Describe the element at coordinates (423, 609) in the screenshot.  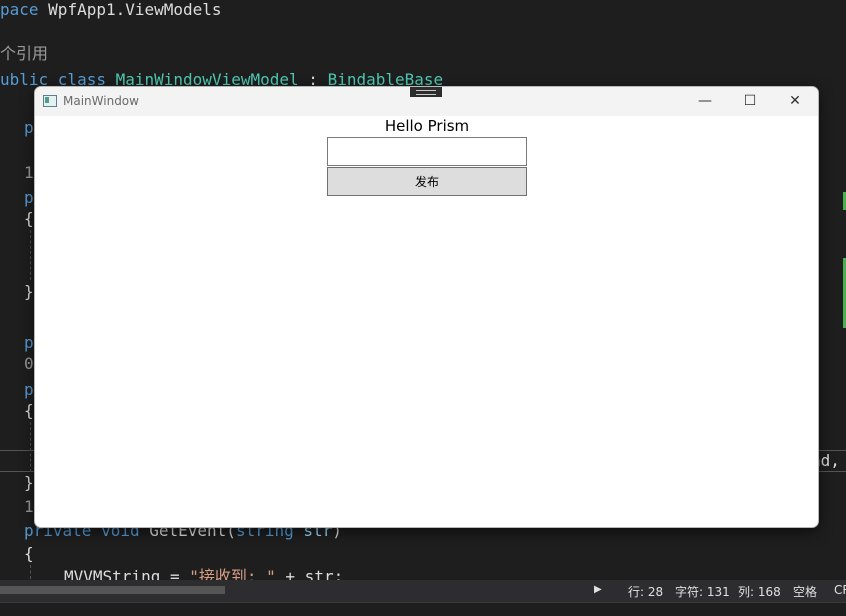
I see `bottom-panel-edge` at that location.